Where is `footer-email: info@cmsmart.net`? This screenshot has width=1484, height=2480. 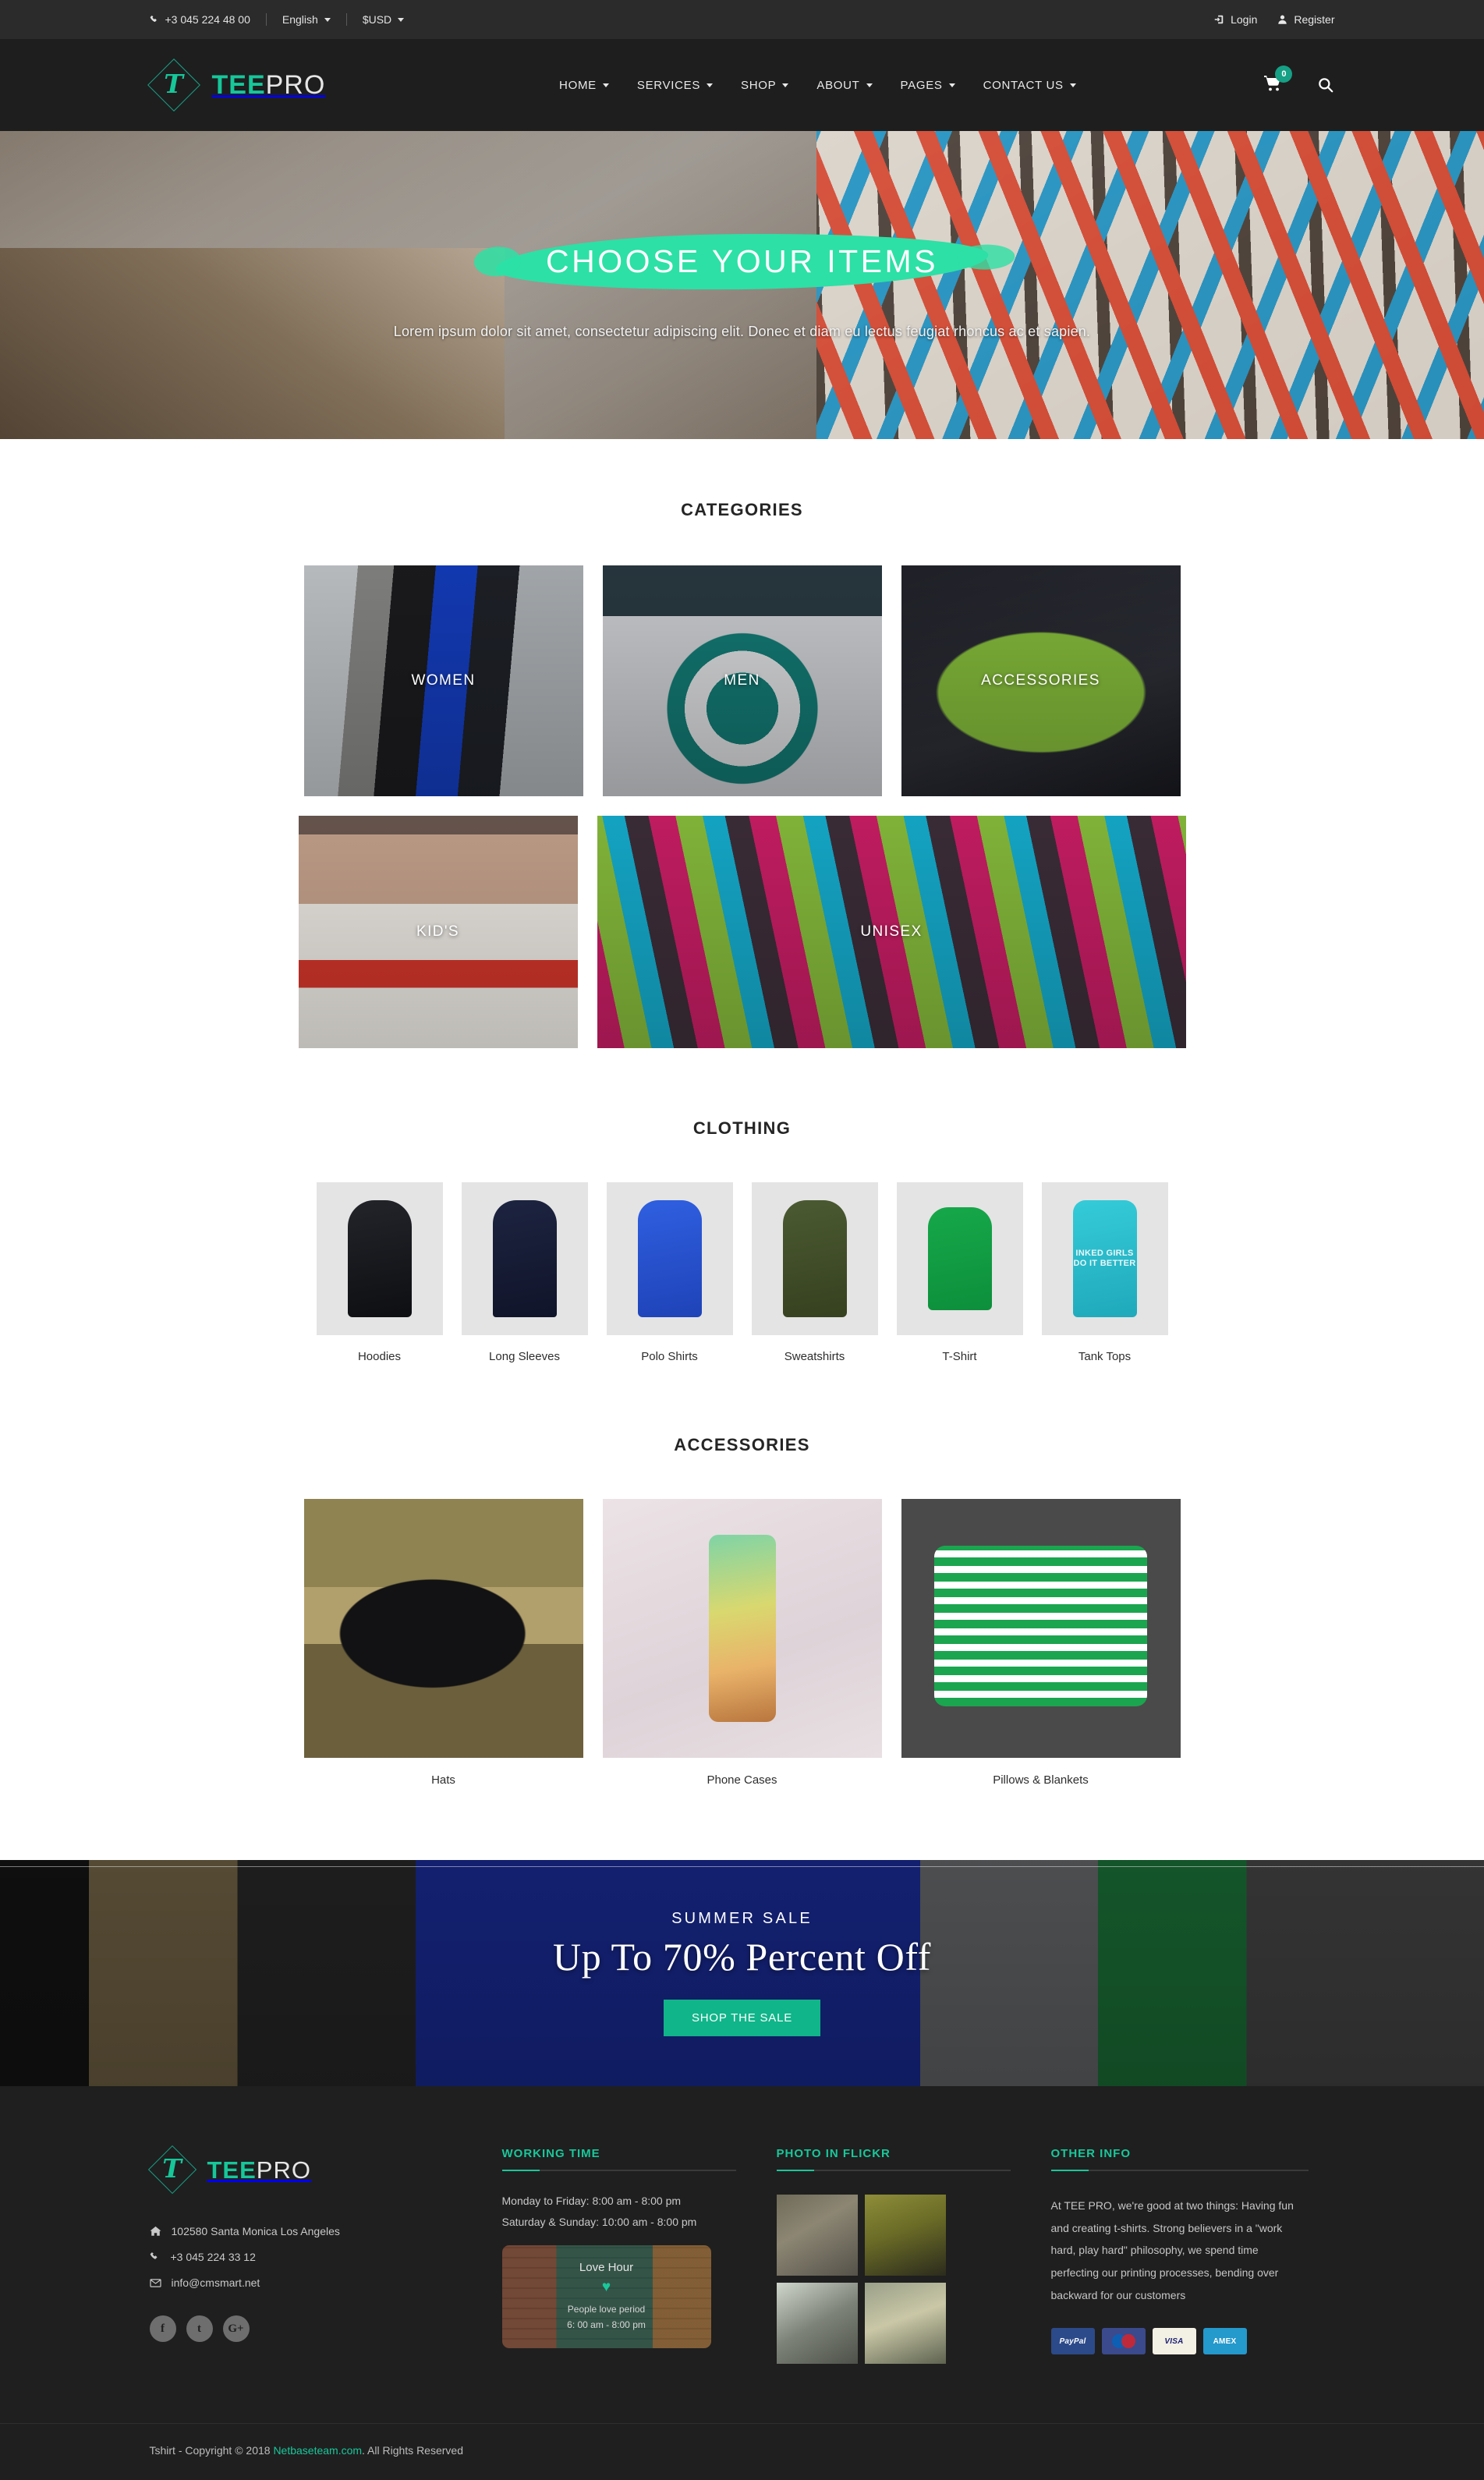 footer-email: info@cmsmart.net is located at coordinates (305, 2282).